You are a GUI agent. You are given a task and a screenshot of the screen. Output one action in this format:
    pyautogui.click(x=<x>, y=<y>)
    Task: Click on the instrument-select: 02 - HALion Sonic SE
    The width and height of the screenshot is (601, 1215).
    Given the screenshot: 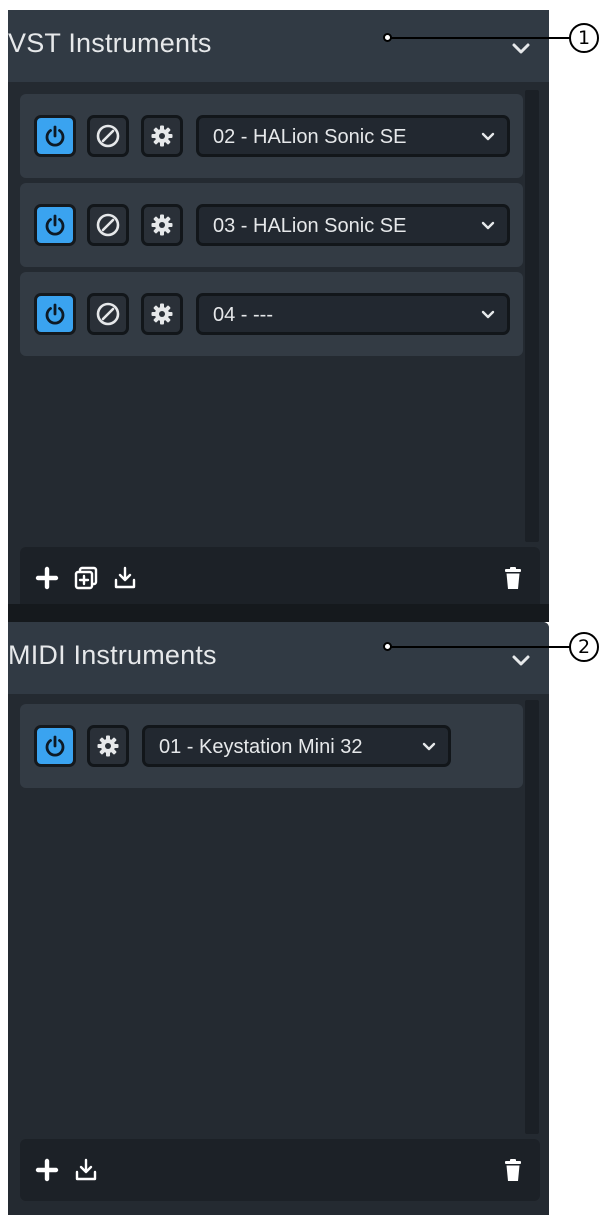 What is the action you would take?
    pyautogui.click(x=353, y=136)
    